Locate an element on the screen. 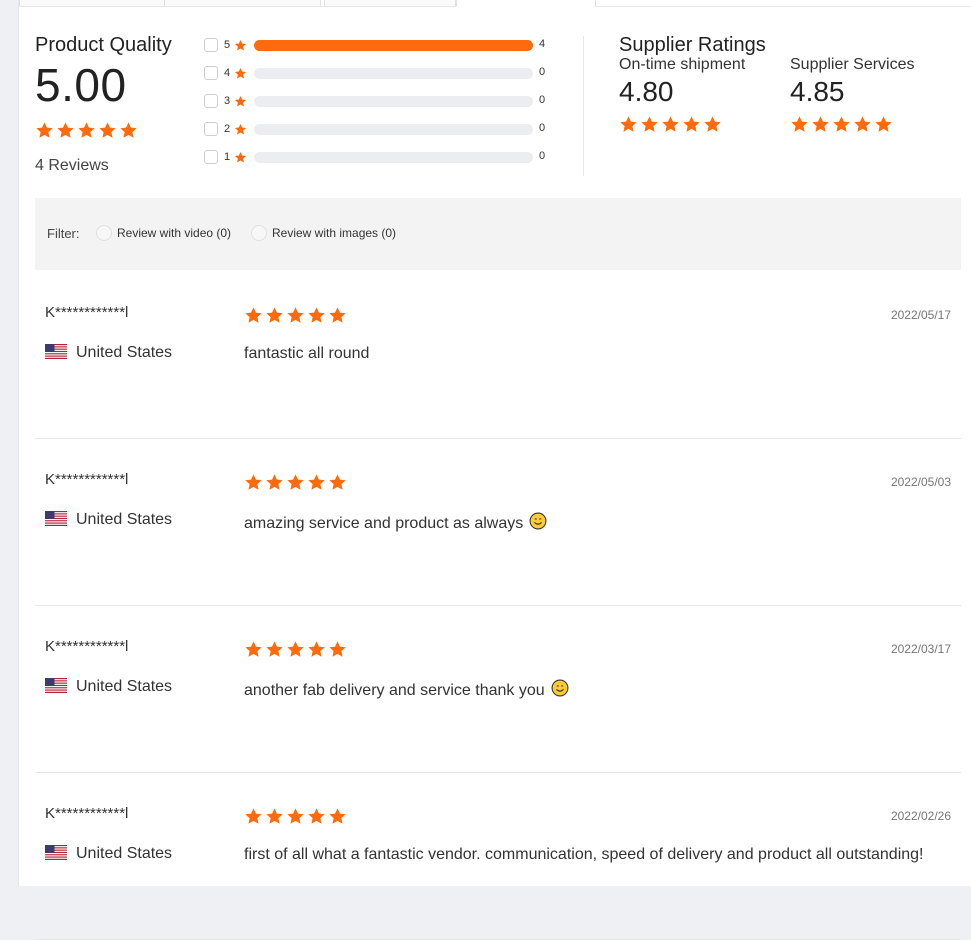 This screenshot has height=940, width=971. rating-row-star-count: 5 is located at coordinates (227, 45).